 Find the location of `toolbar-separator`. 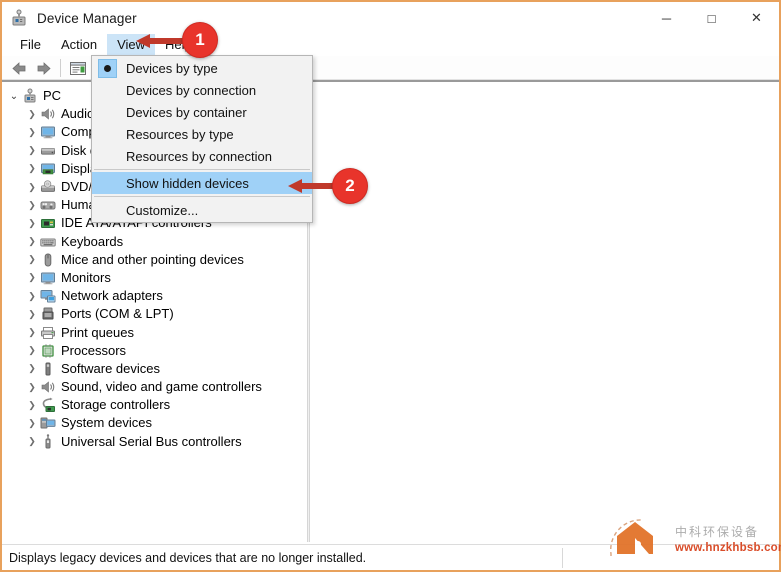

toolbar-separator is located at coordinates (60, 68).